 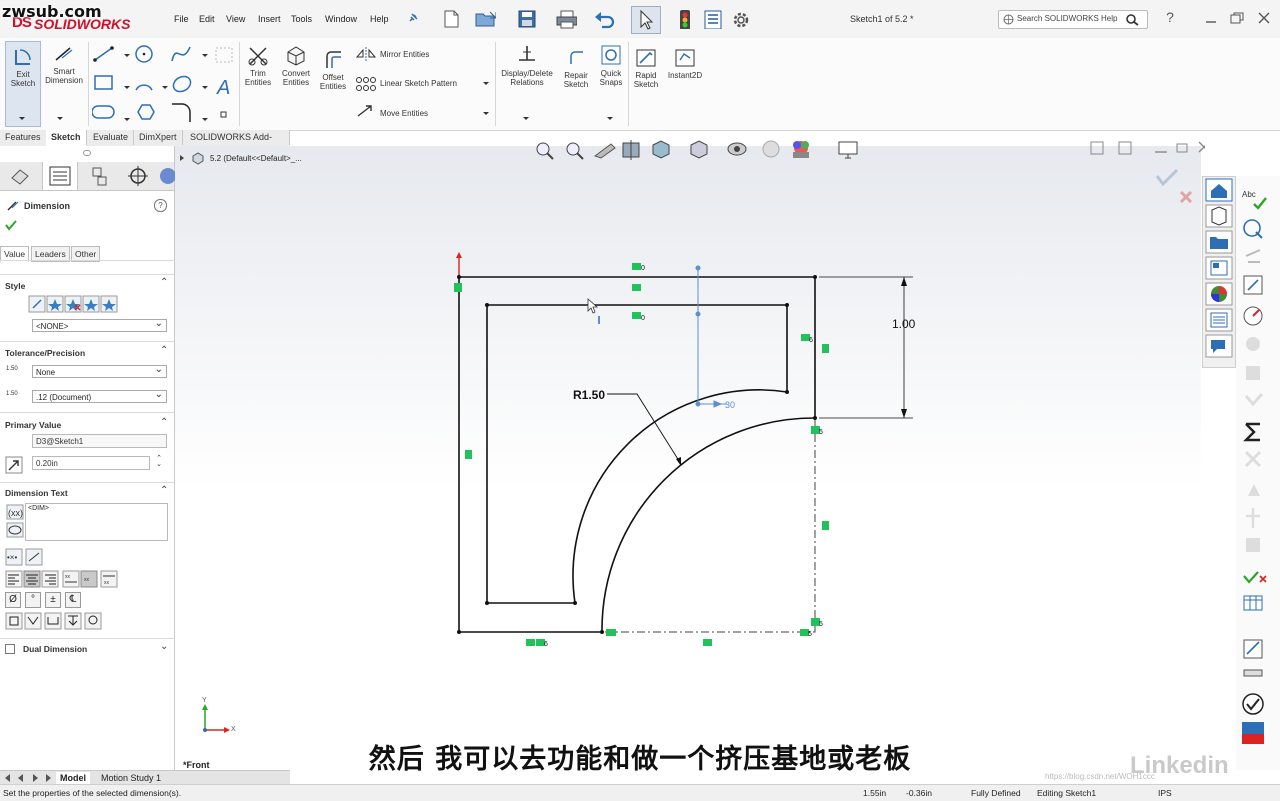 What do you see at coordinates (11, 225) in the screenshot?
I see `ok-checkmark-icon` at bounding box center [11, 225].